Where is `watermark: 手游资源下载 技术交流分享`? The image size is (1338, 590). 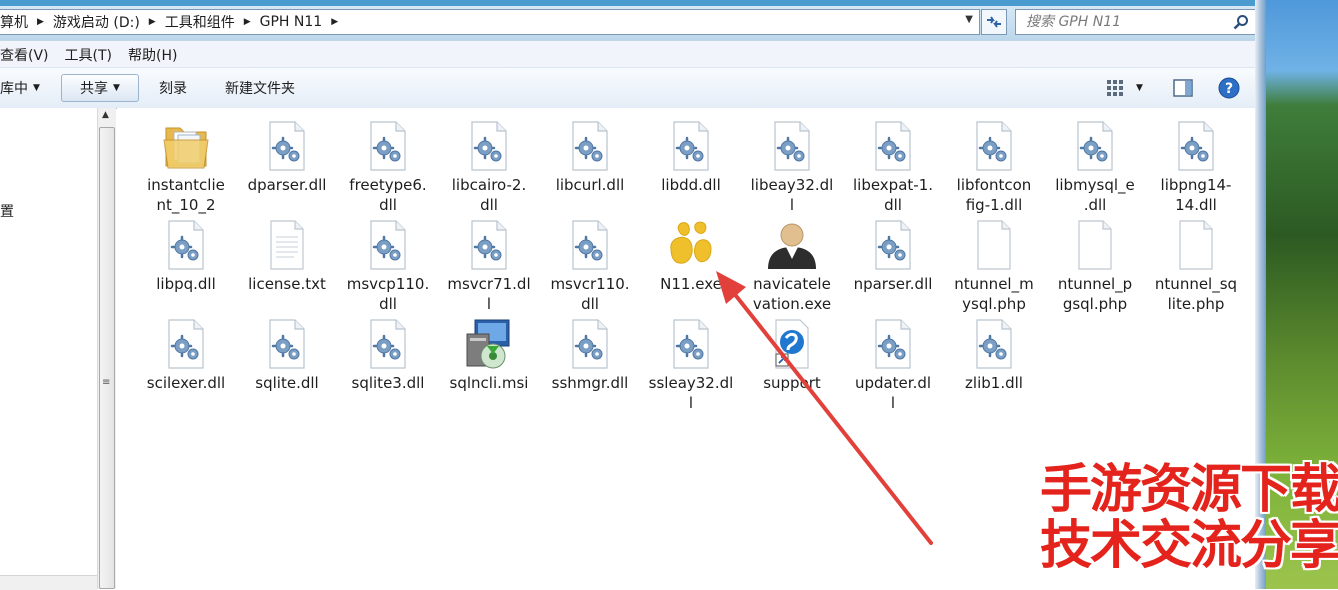 watermark: 手游资源下载 技术交流分享 is located at coordinates (1189, 519).